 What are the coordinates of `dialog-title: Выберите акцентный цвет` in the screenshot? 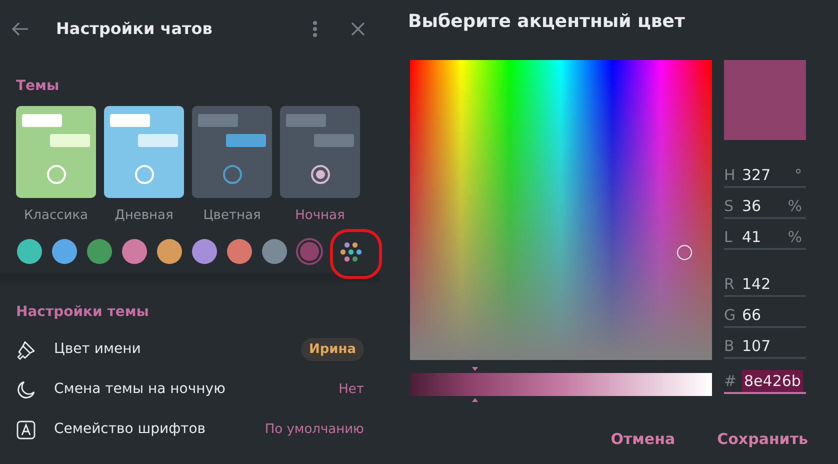 It's located at (547, 22).